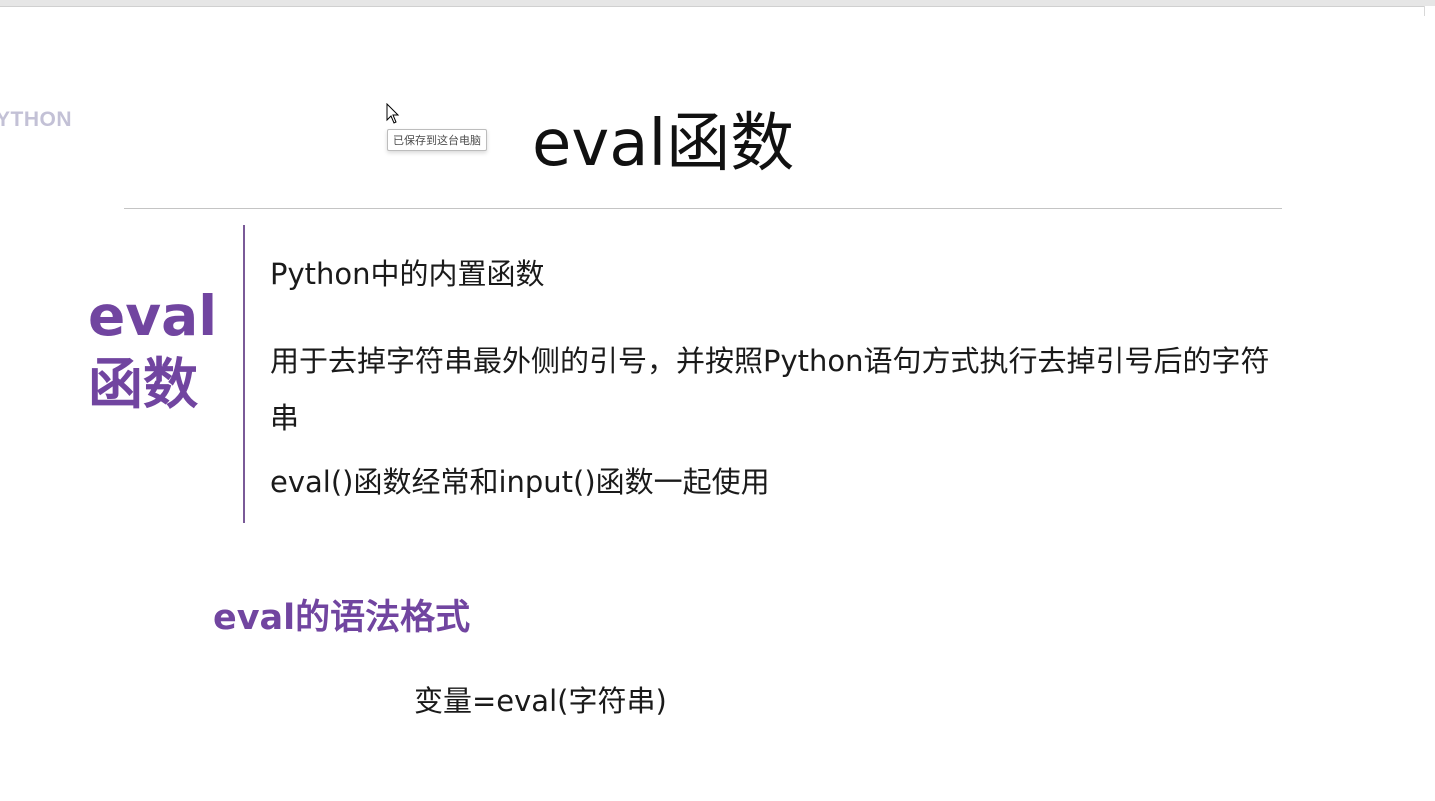 The image size is (1435, 801). Describe the element at coordinates (393, 113) in the screenshot. I see `arrow-cursor-icon` at that location.